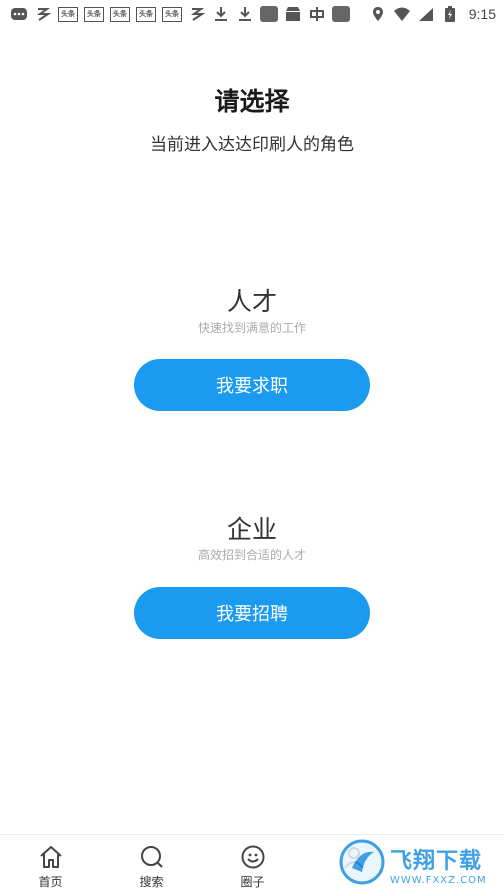  What do you see at coordinates (252, 101) in the screenshot?
I see `page-title: 请选择` at bounding box center [252, 101].